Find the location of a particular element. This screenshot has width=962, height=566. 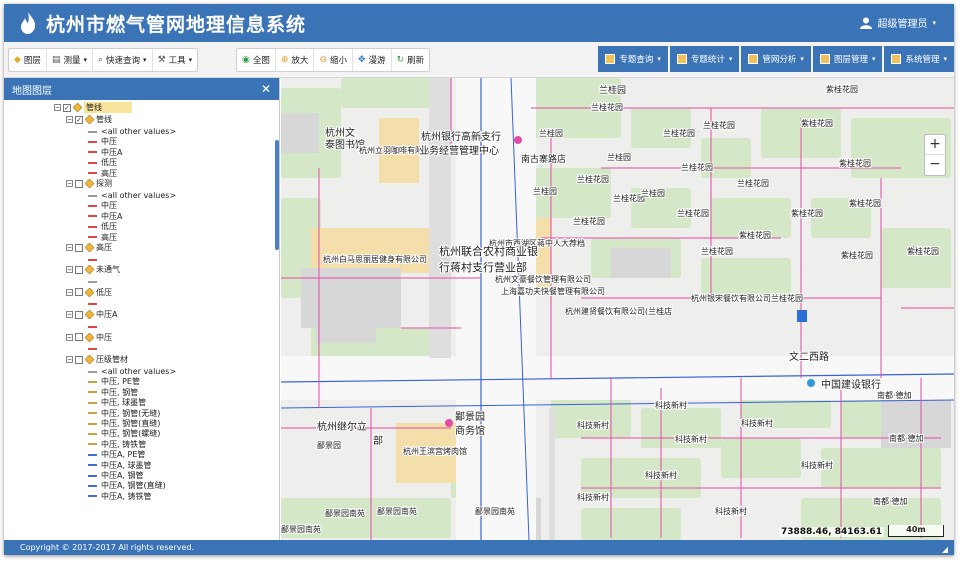

close-icon: ✕ is located at coordinates (266, 89).